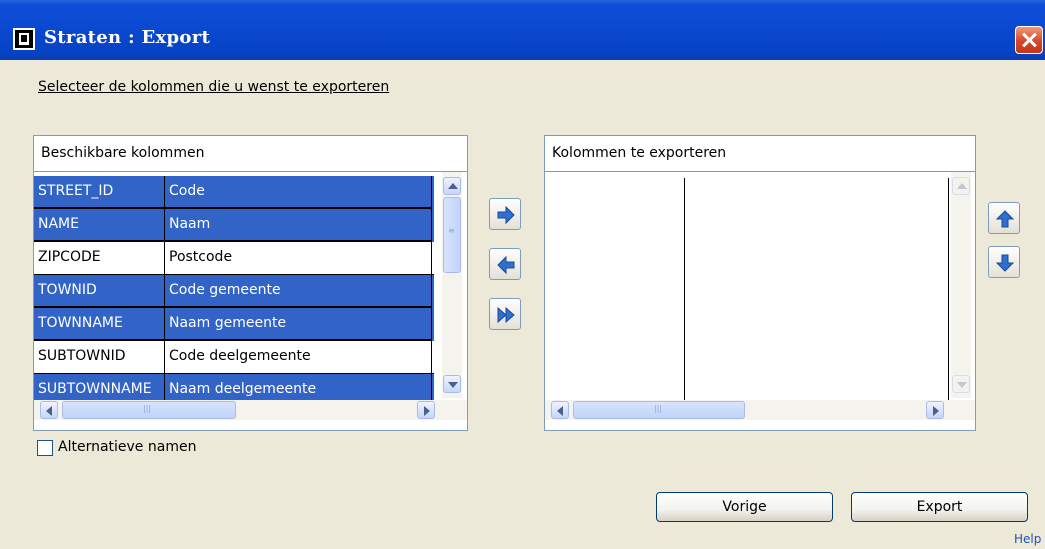  What do you see at coordinates (1029, 40) in the screenshot?
I see `close-button` at bounding box center [1029, 40].